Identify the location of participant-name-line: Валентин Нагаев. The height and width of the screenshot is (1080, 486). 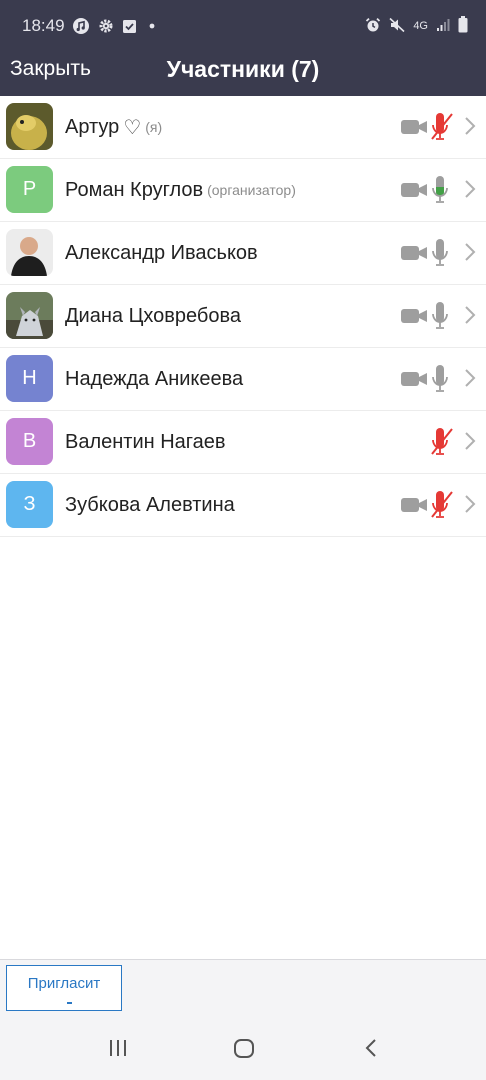
(145, 442).